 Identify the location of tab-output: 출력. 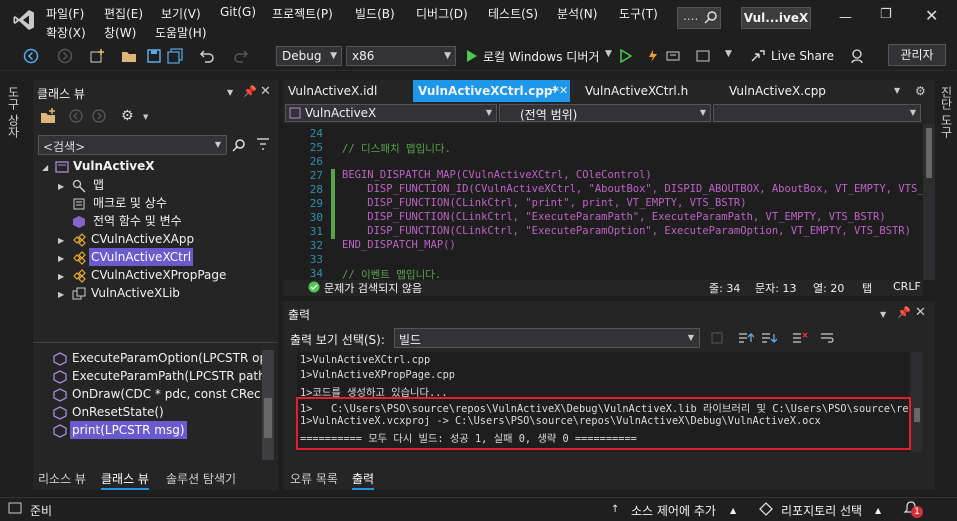
(363, 480).